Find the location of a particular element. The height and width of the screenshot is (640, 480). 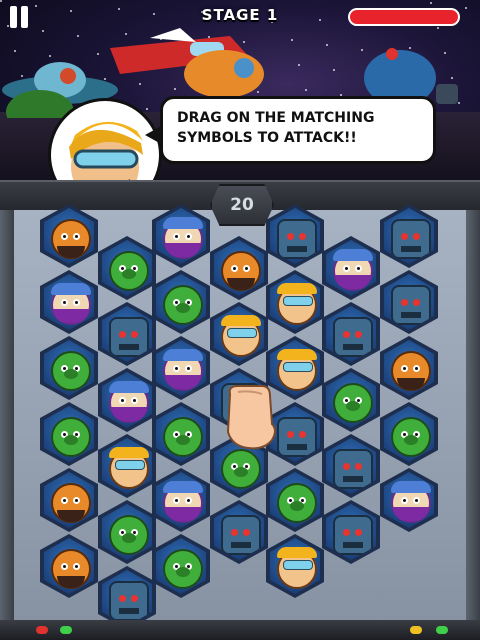

tutorial-line-2: SYMBOLS TO ATTACK!! is located at coordinates (267, 138).